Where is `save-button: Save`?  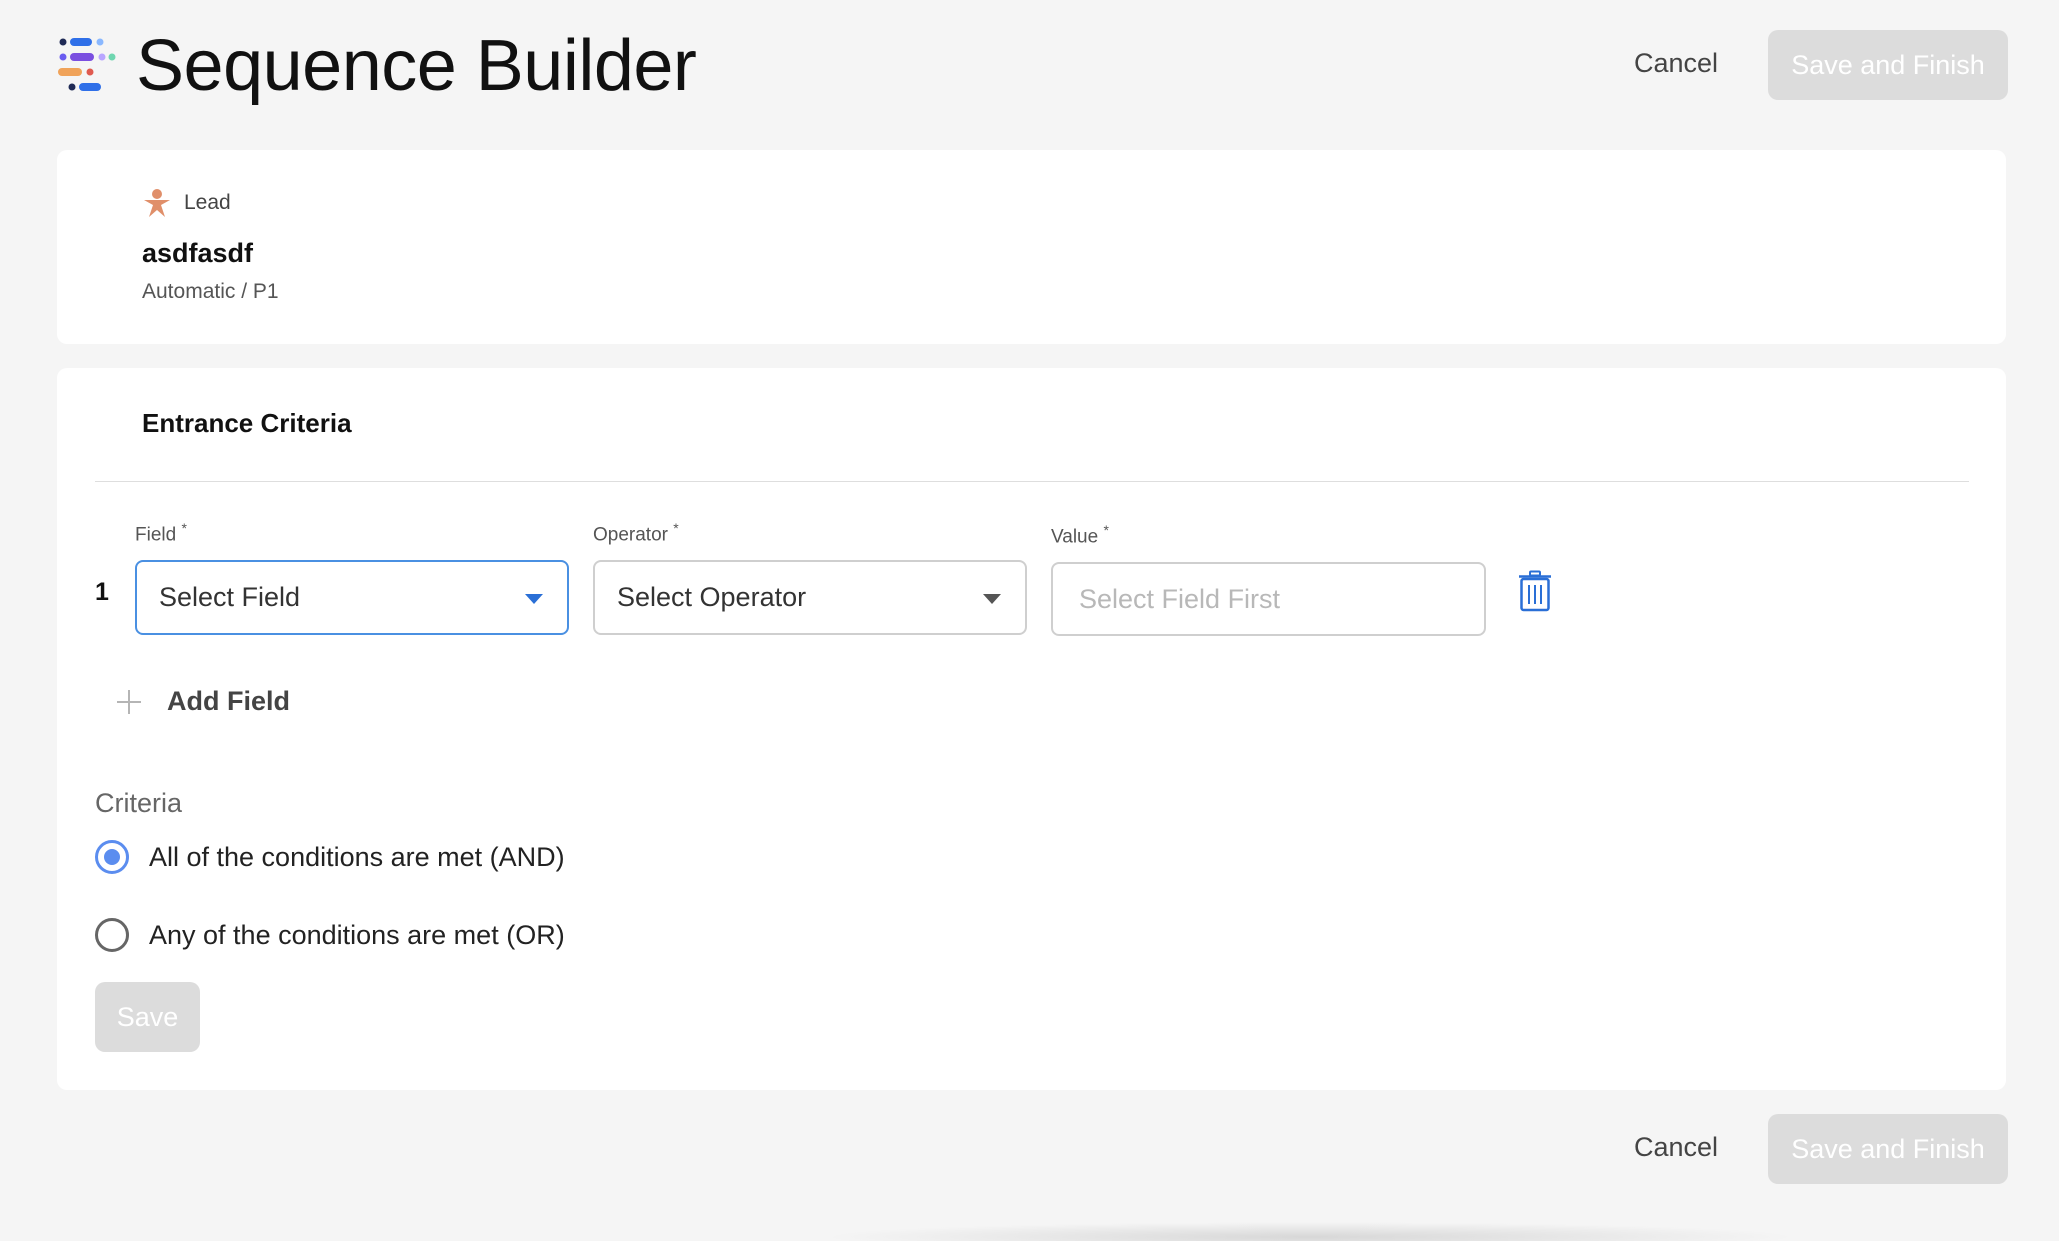 save-button: Save is located at coordinates (147, 1017).